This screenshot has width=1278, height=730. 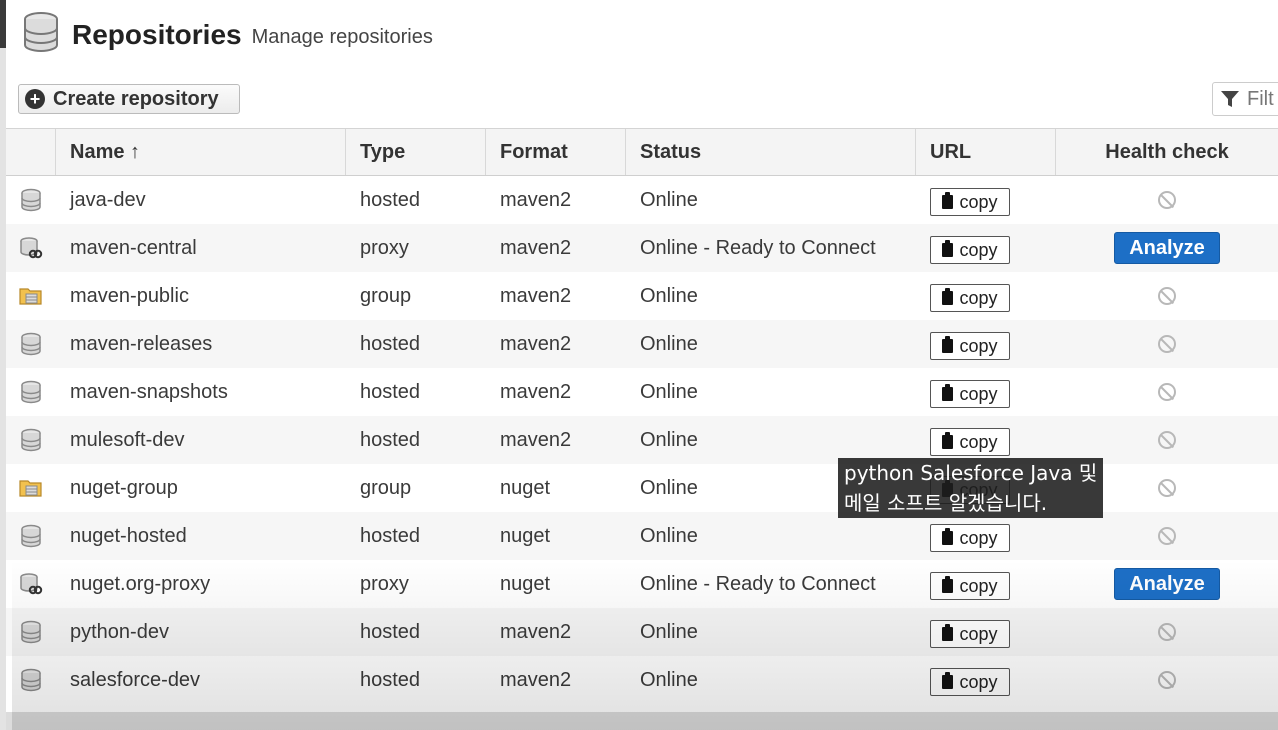 What do you see at coordinates (758, 247) in the screenshot?
I see `repo-status: Online - Ready to Connect` at bounding box center [758, 247].